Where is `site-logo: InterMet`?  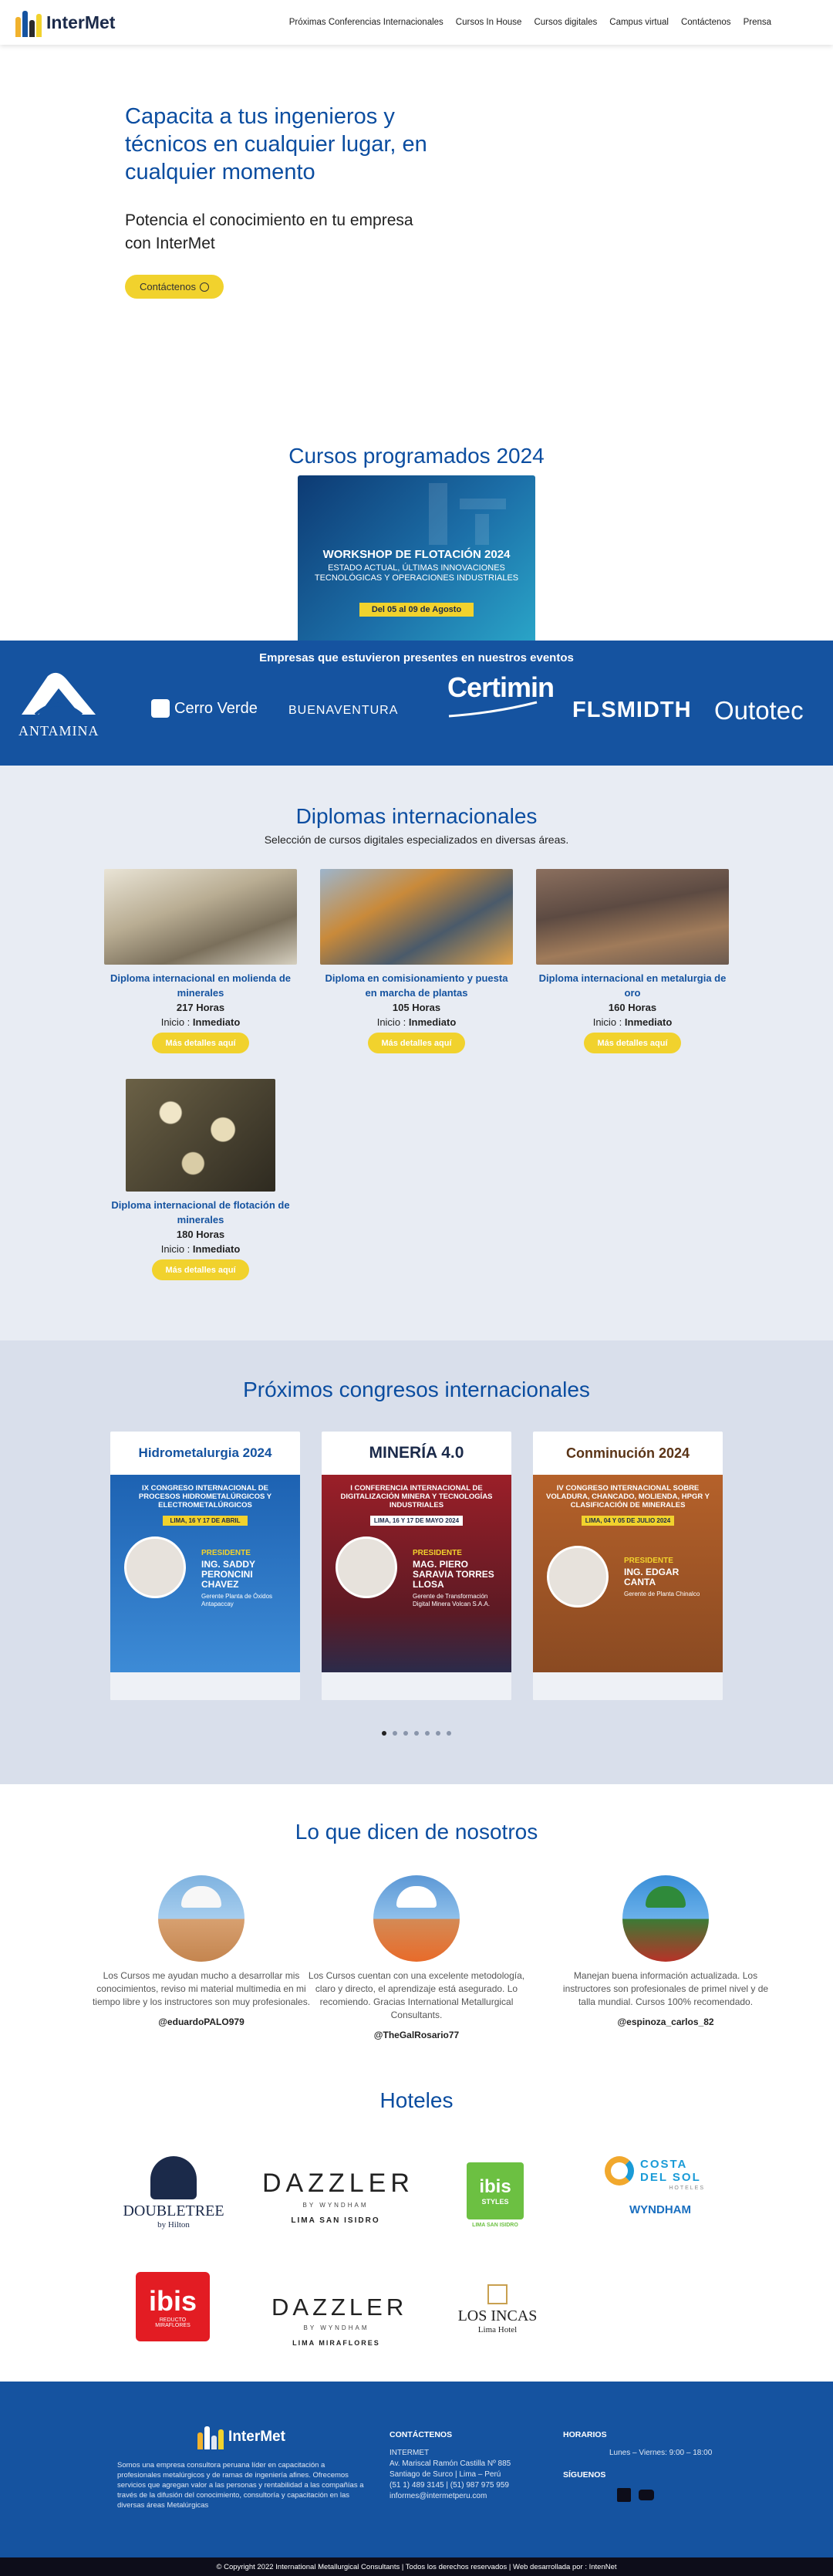 site-logo: InterMet is located at coordinates (65, 22).